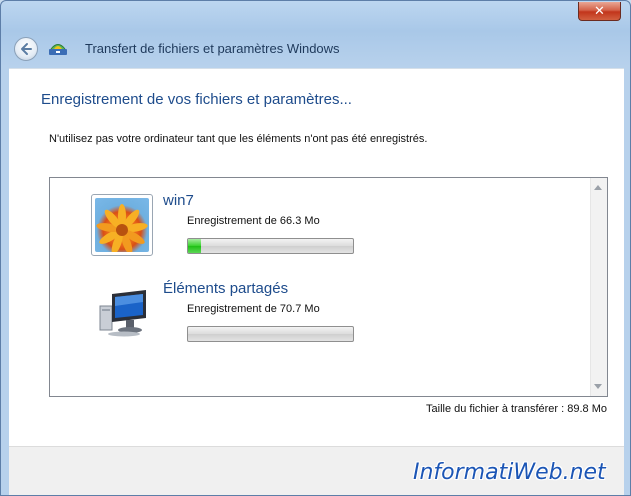 This screenshot has height=496, width=631. Describe the element at coordinates (270, 334) in the screenshot. I see `progress-bar-shared` at that location.